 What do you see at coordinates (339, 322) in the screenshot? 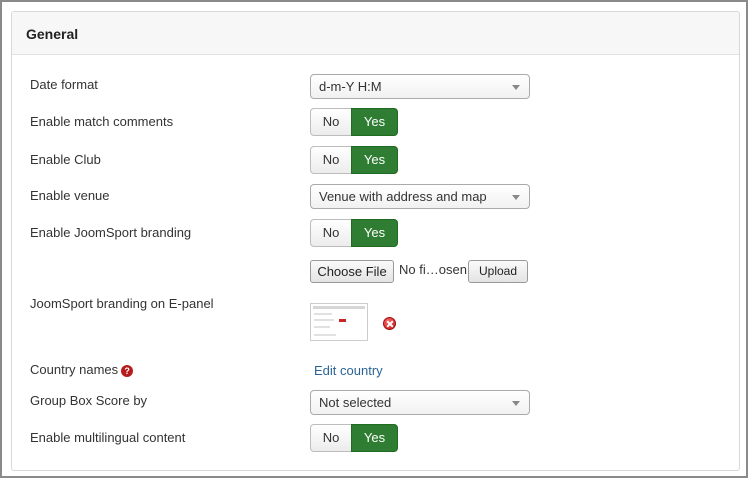
I see `branding-thumbnail` at bounding box center [339, 322].